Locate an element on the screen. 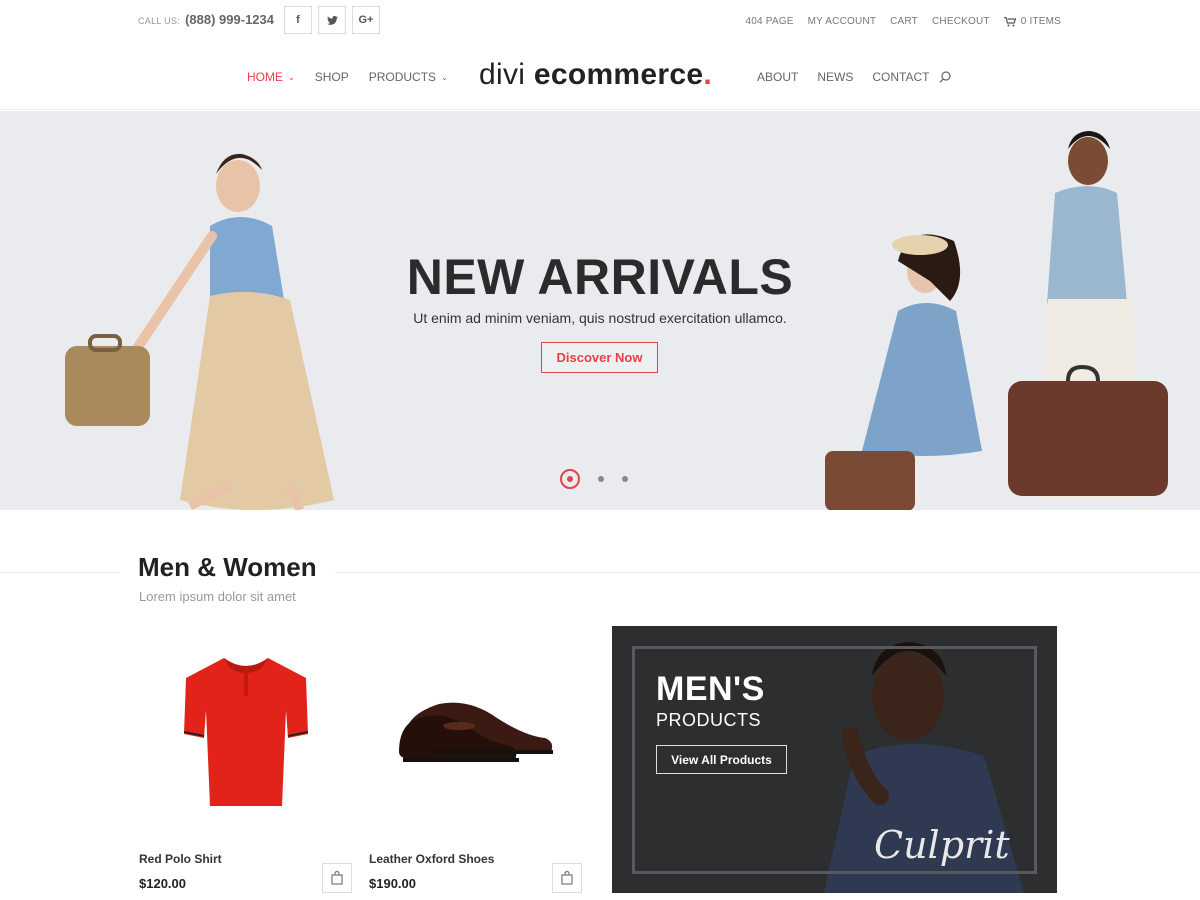 This screenshot has width=1200, height=900. call-label: CALL US: is located at coordinates (159, 21).